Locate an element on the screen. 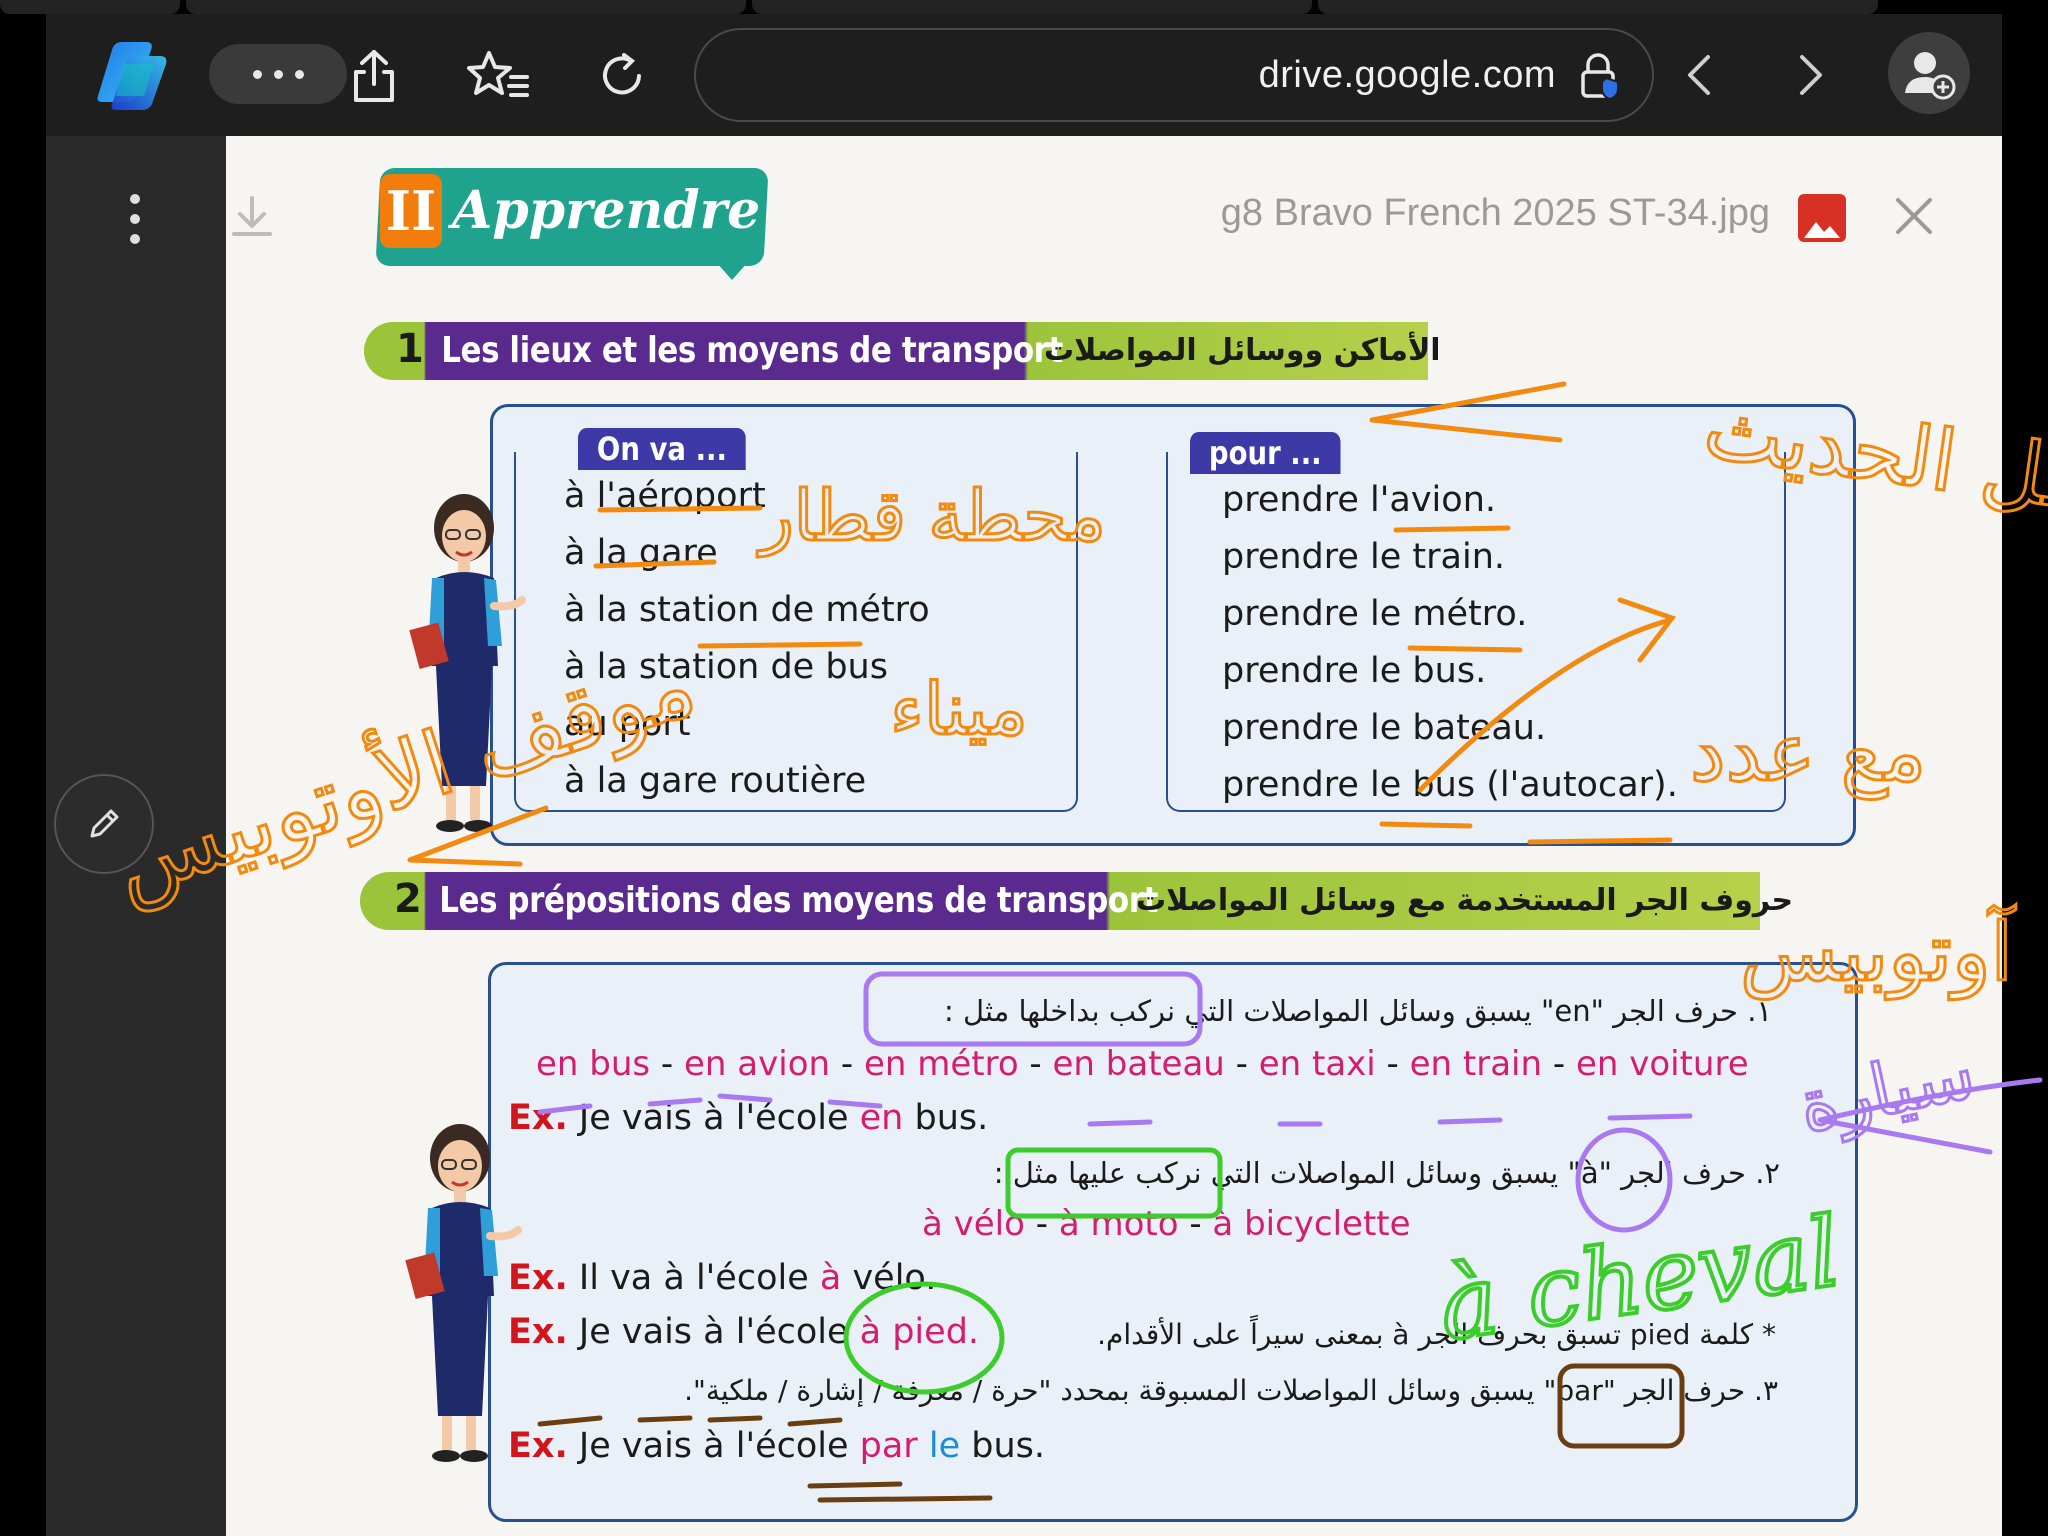  tab-strip is located at coordinates (1024, 7).